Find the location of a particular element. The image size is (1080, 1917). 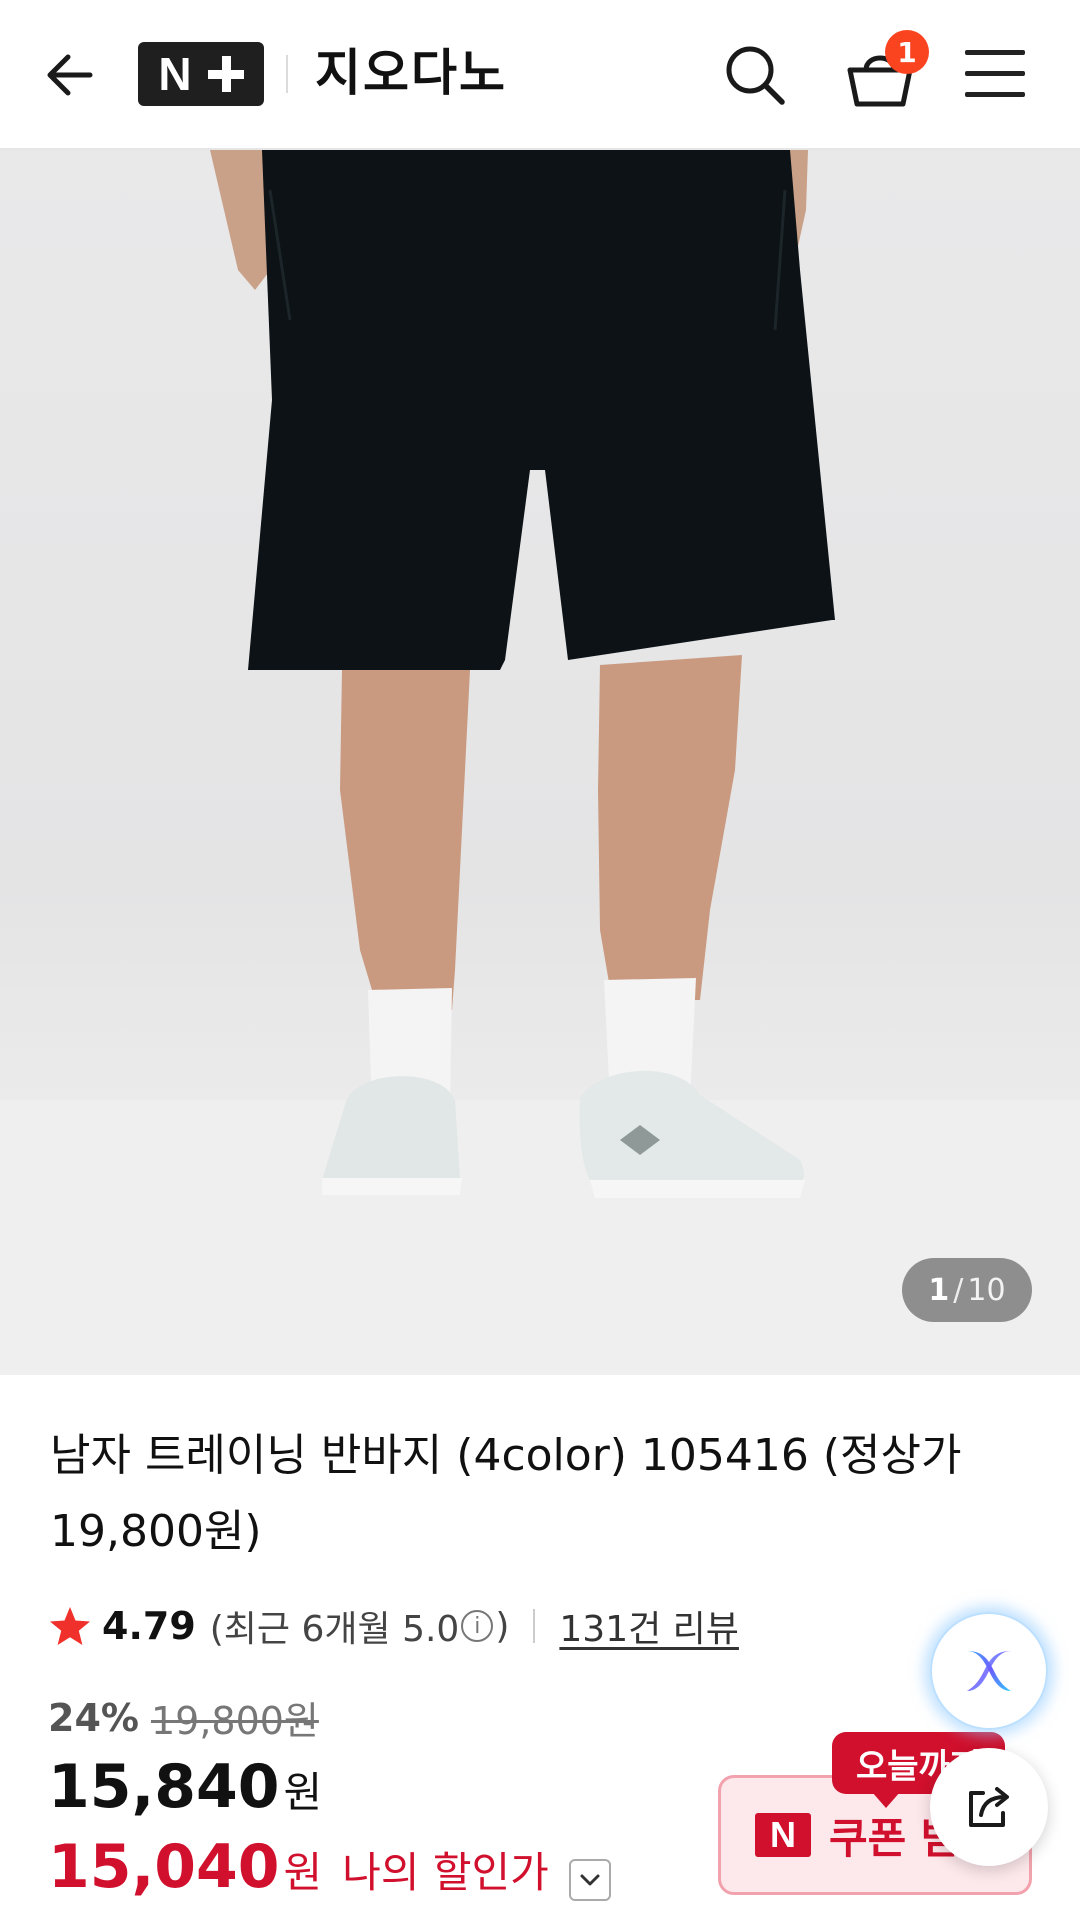

my-price-row: 15,040 원 나의 할인가 is located at coordinates (329, 1867).